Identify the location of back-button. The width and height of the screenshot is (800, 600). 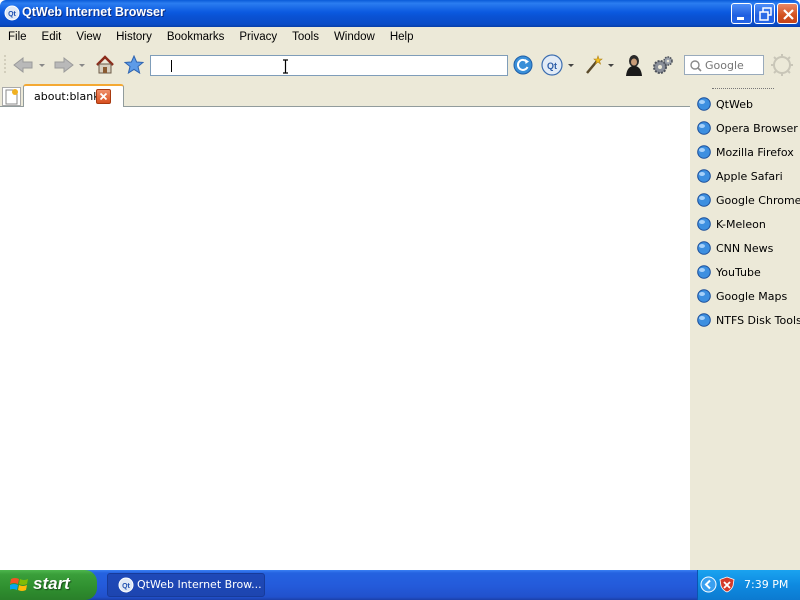
(30, 65).